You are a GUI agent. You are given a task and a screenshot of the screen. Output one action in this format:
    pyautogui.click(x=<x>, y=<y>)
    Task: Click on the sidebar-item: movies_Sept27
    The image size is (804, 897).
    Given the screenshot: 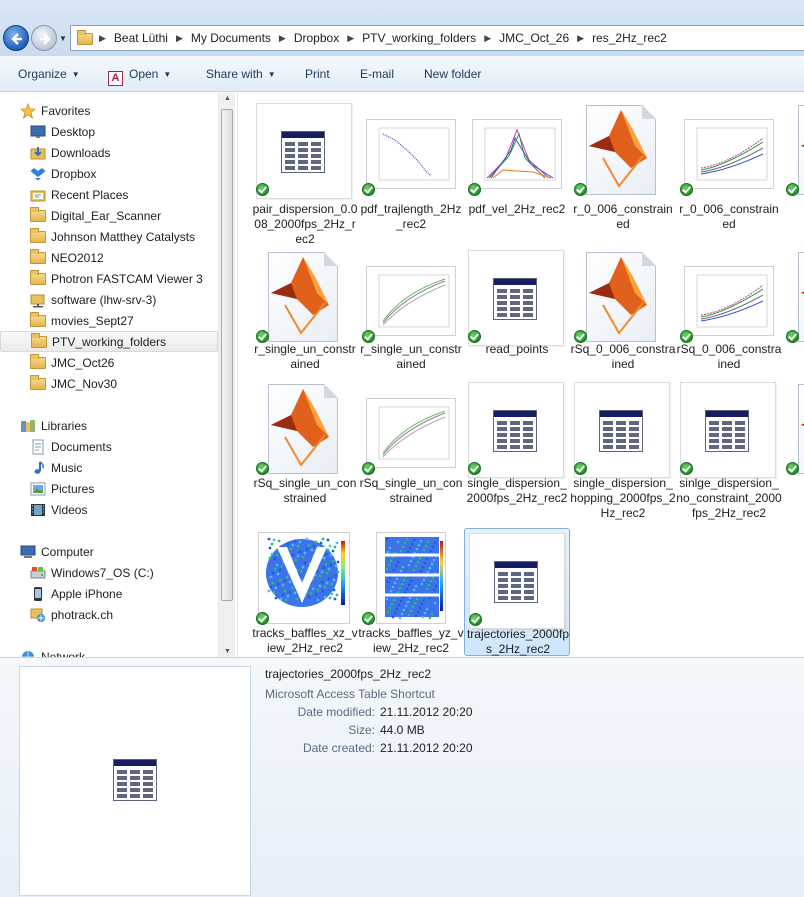 What is the action you would take?
    pyautogui.click(x=109, y=320)
    